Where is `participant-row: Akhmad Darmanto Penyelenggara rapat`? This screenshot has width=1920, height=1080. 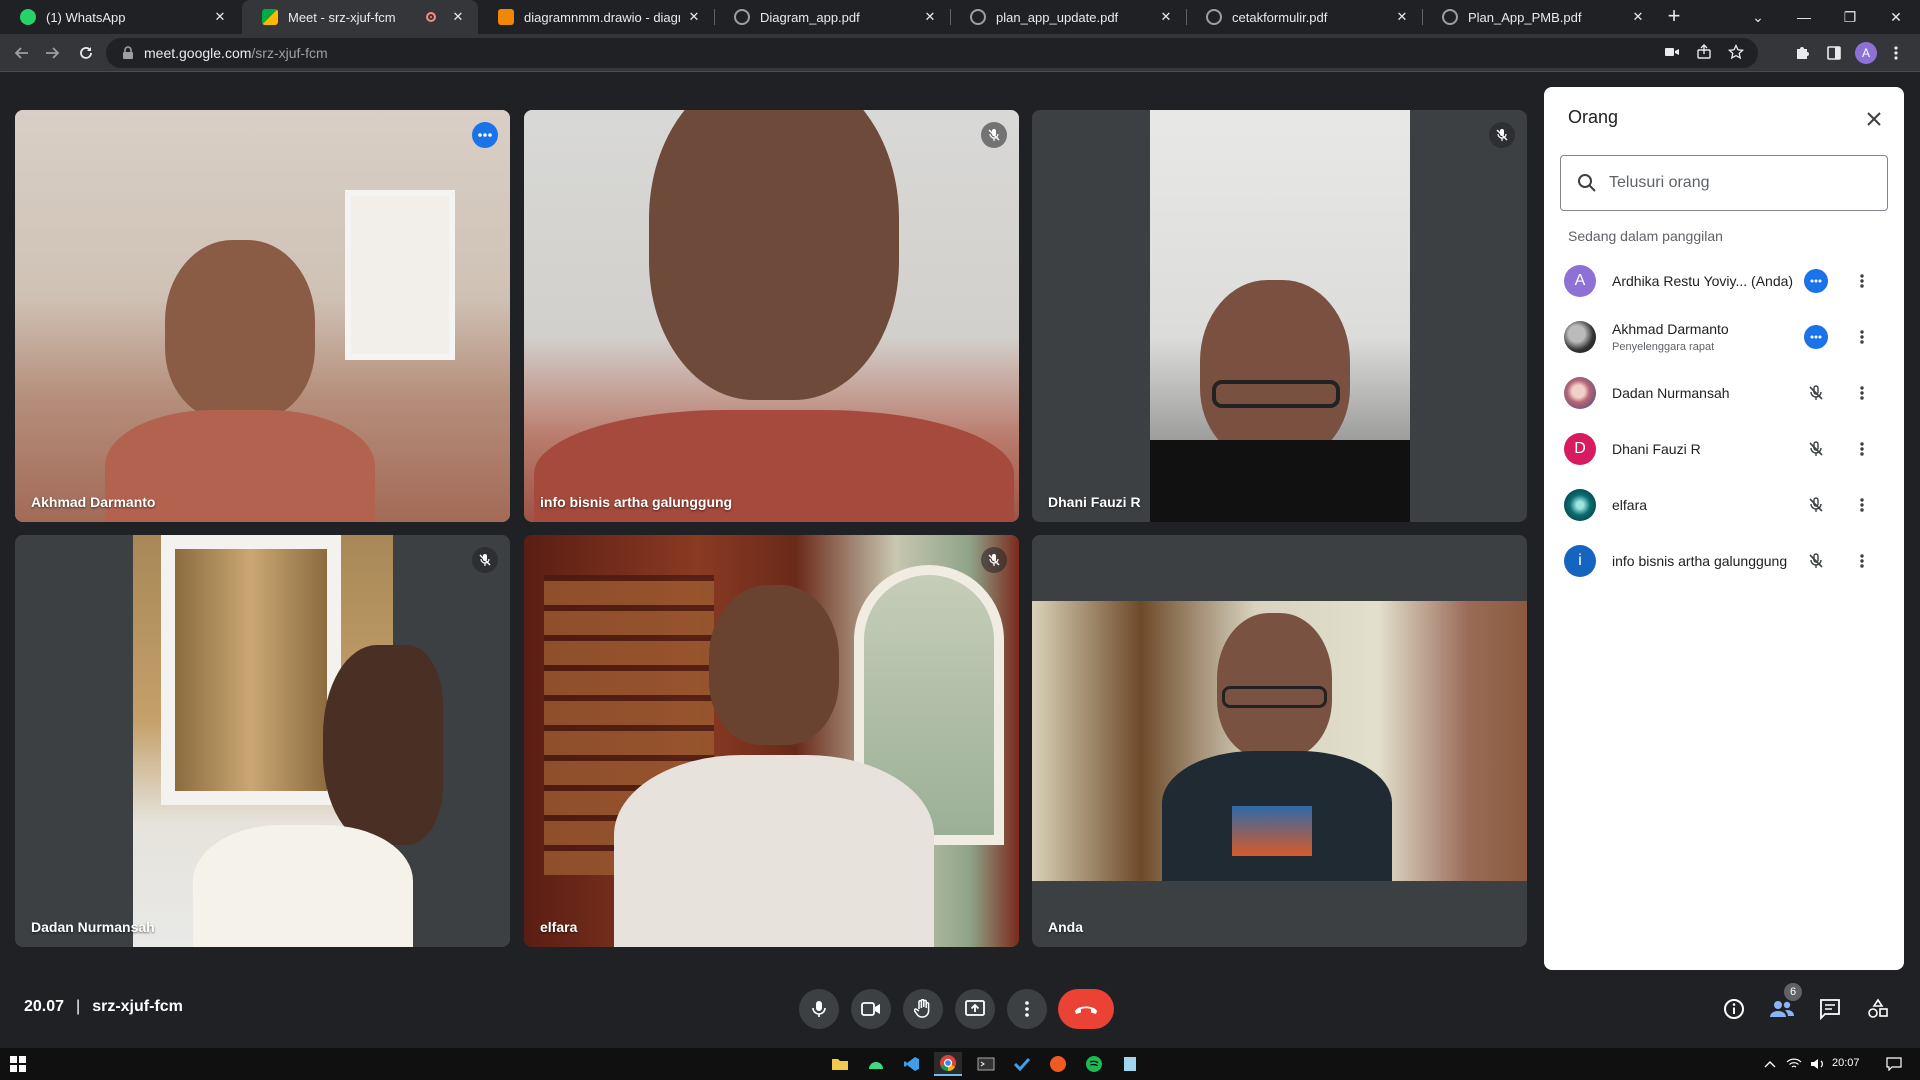
participant-row: Akhmad Darmanto Penyelenggara rapat is located at coordinates (1724, 337).